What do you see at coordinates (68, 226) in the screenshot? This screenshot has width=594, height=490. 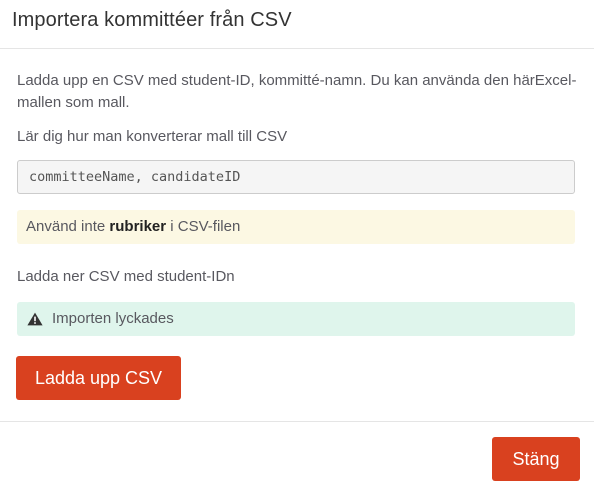 I see `warning-text-before: Använd inte` at bounding box center [68, 226].